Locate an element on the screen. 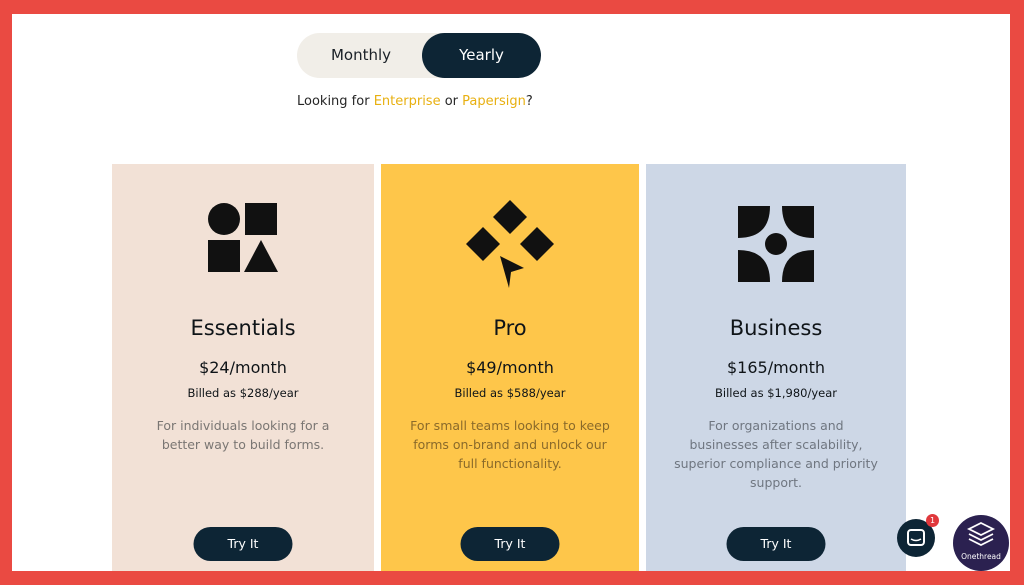 The height and width of the screenshot is (585, 1024). looking-for-text: Looking for Enterprise or Papersign? is located at coordinates (415, 101).